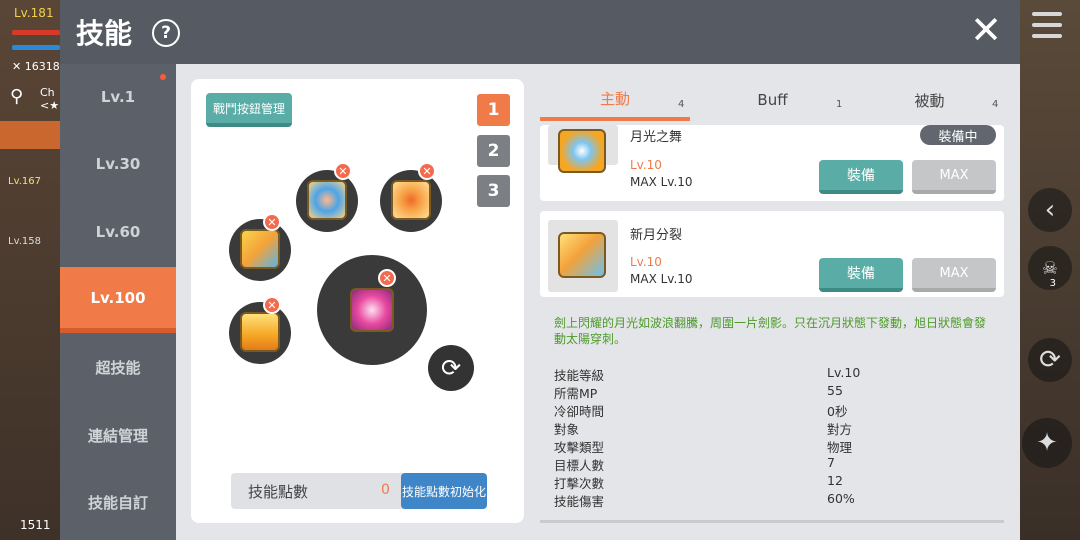 The width and height of the screenshot is (1080, 540). What do you see at coordinates (1047, 25) in the screenshot?
I see `hamburger-menu-icon` at bounding box center [1047, 25].